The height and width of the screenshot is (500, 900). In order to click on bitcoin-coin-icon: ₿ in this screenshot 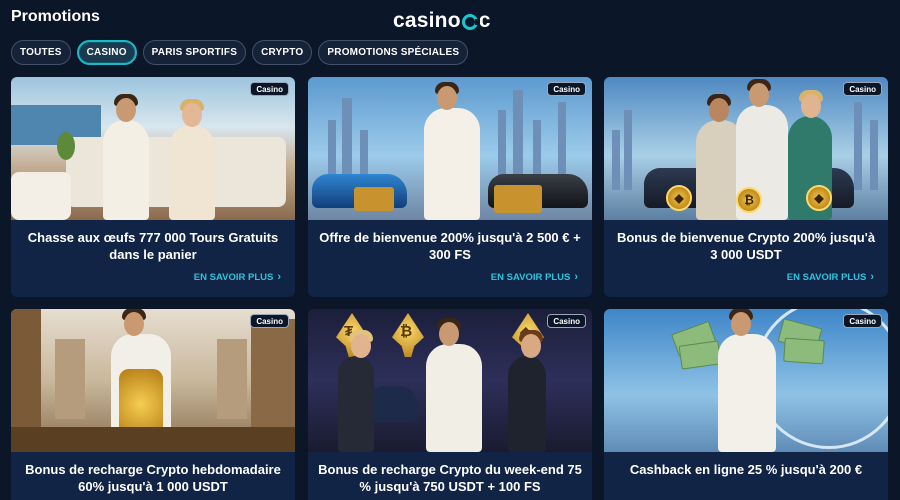, I will do `click(749, 200)`.